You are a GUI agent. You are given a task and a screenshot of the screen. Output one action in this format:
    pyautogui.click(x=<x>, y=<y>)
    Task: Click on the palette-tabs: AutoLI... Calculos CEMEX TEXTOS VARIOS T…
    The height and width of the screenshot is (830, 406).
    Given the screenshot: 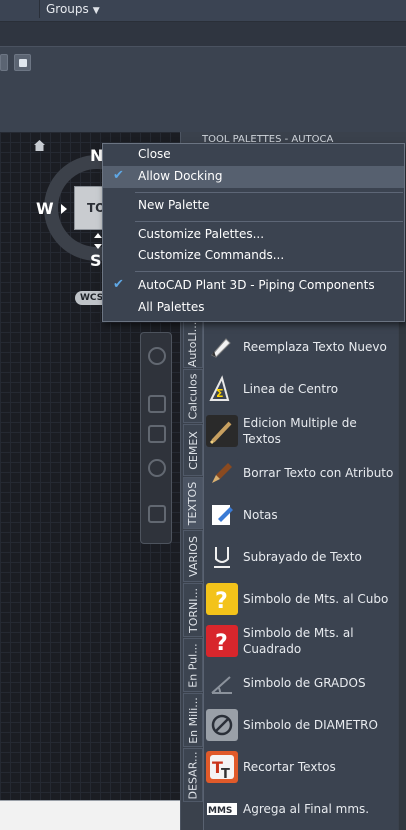 What is the action you would take?
    pyautogui.click(x=193, y=575)
    